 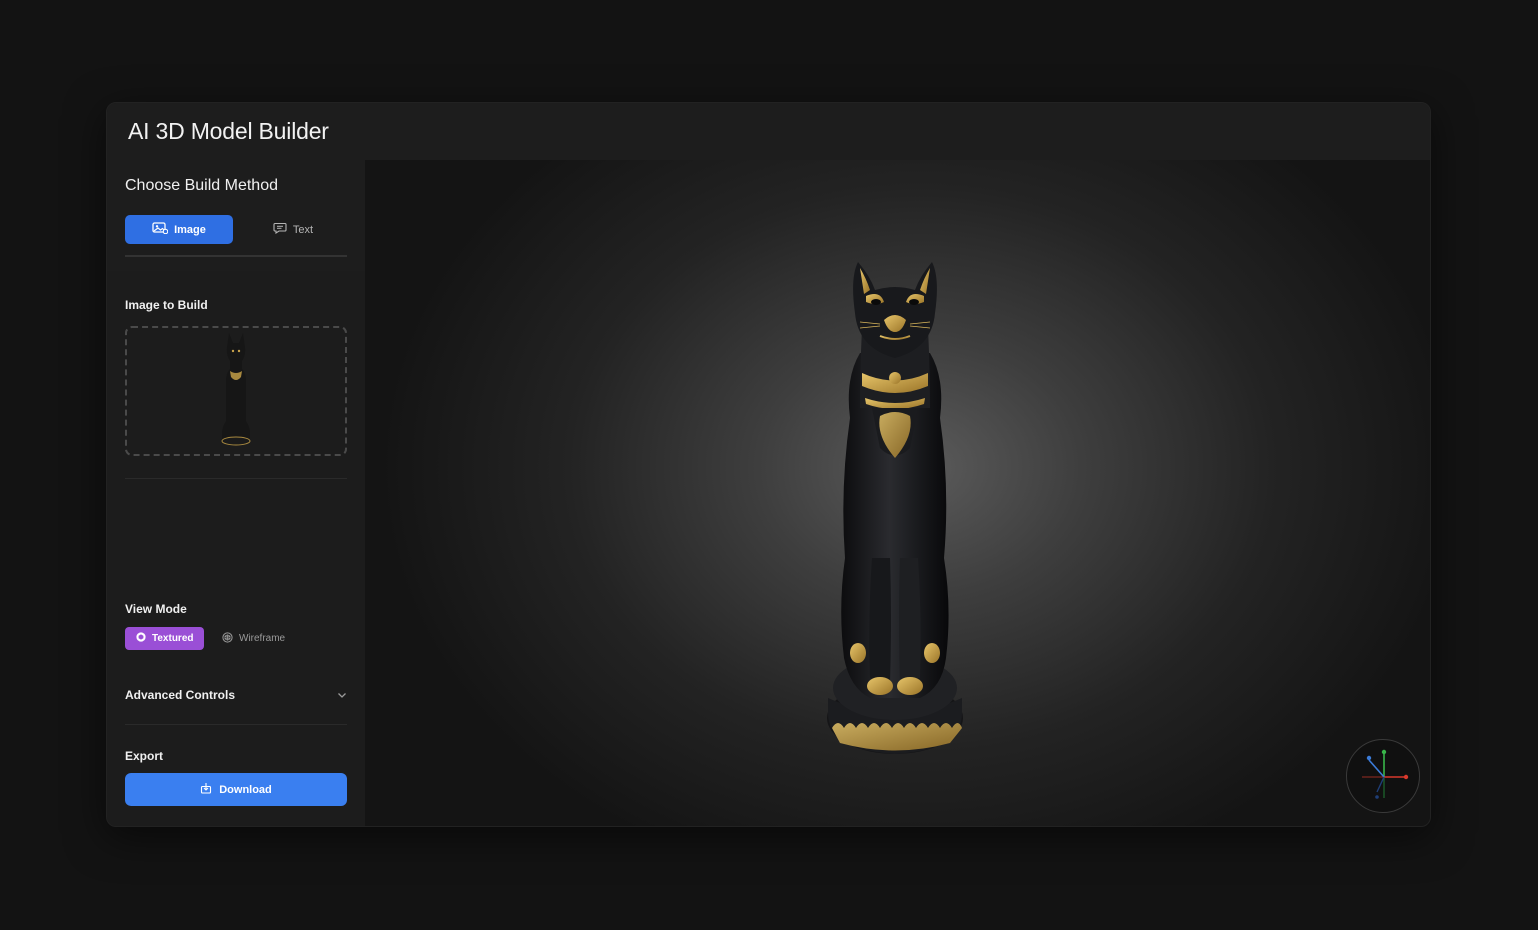 What do you see at coordinates (160, 229) in the screenshot?
I see `image-icon` at bounding box center [160, 229].